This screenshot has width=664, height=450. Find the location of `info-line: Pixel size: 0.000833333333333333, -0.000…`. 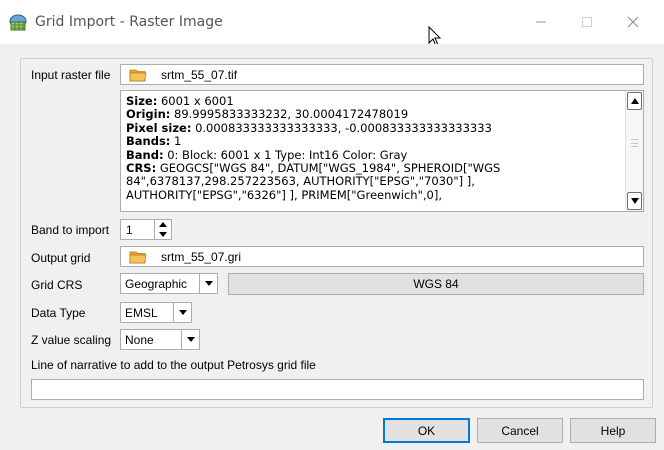

info-line: Pixel size: 0.000833333333333333, -0.000… is located at coordinates (309, 128).